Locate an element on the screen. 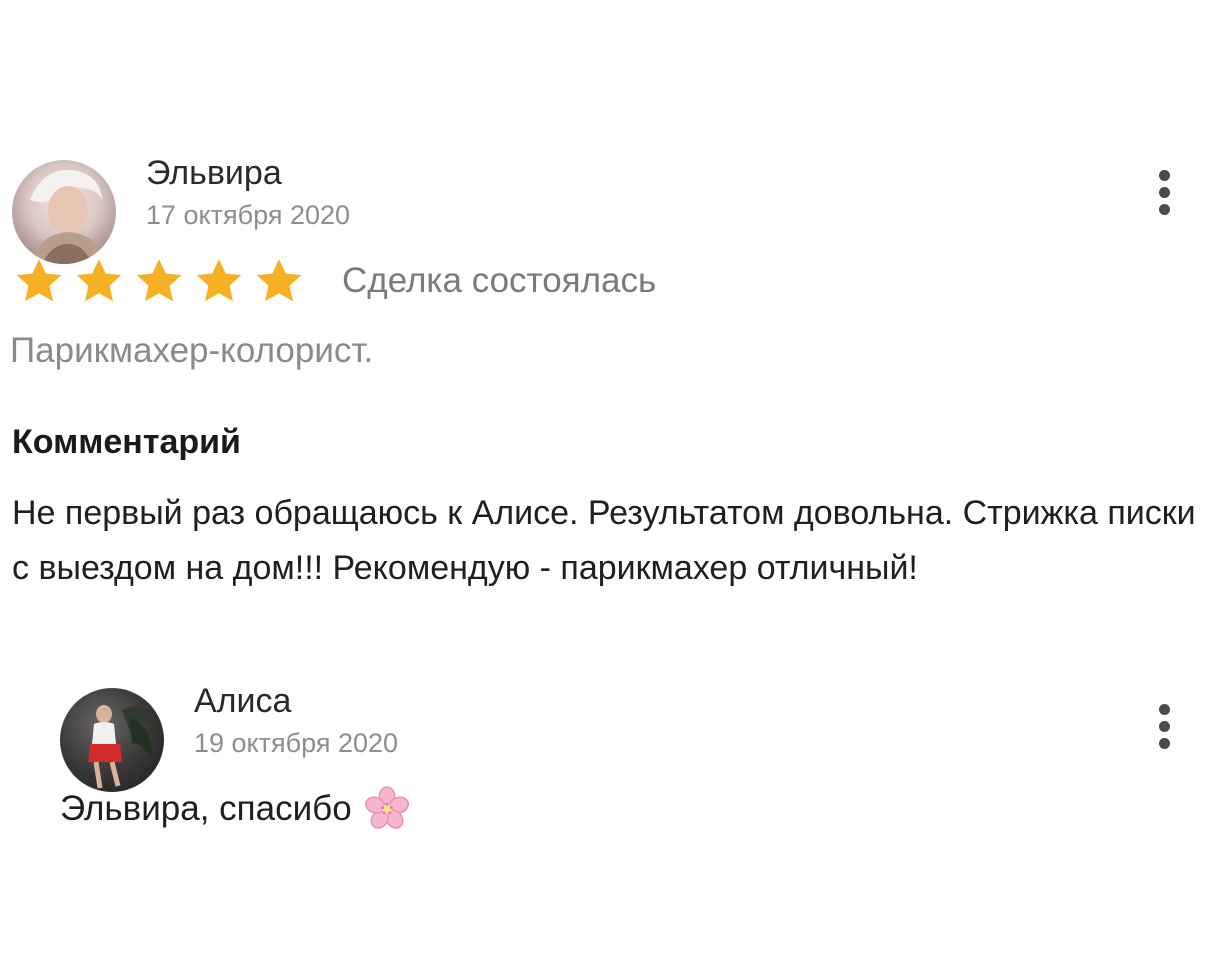 Image resolution: width=1214 pixels, height=972 pixels. deal-status: Сделка состоялась is located at coordinates (499, 280).